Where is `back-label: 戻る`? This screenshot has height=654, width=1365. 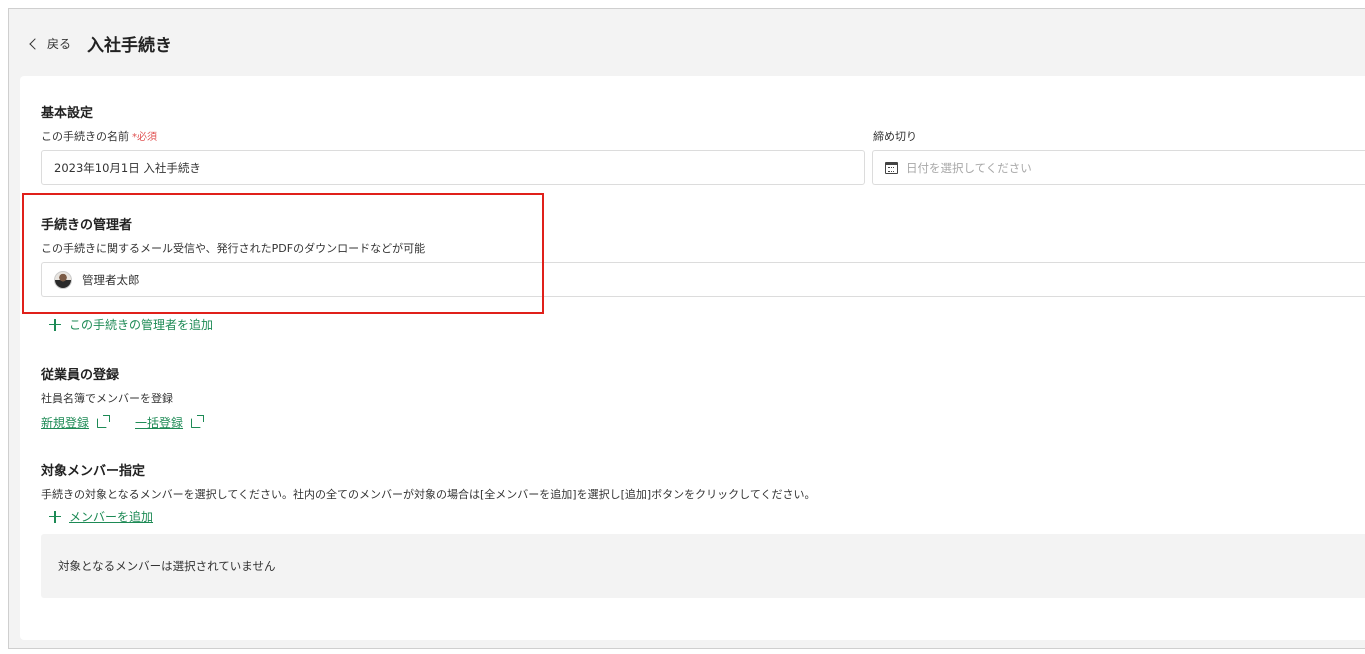
back-label: 戻る is located at coordinates (59, 43).